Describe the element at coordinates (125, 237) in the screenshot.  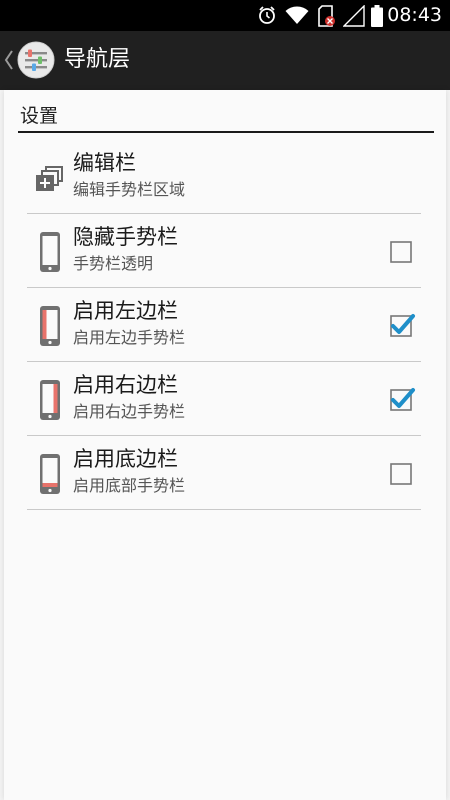
I see `list-item-title: 隐藏手势栏` at that location.